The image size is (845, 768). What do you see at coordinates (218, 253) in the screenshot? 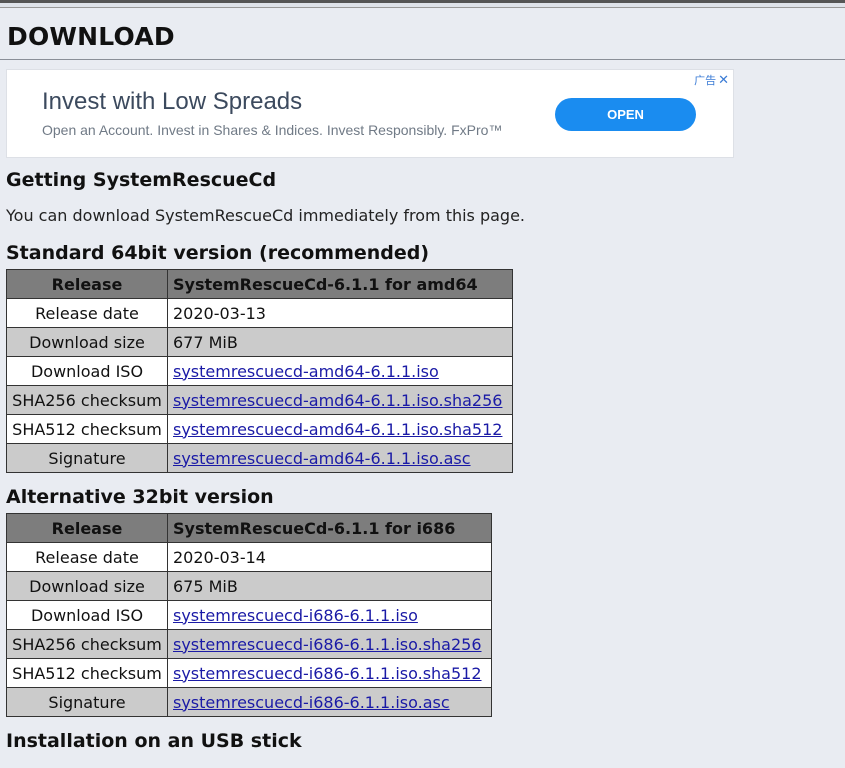
I see `standard-64bit-heading: Standard 64bit version (recommended)` at bounding box center [218, 253].